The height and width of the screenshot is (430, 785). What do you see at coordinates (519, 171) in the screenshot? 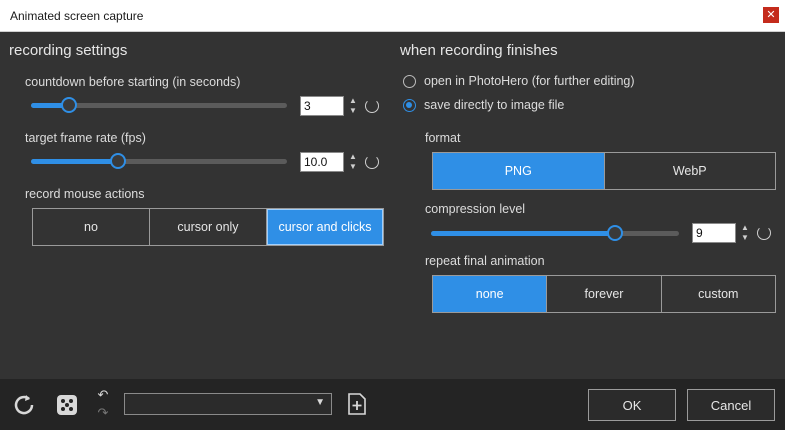
I see `format-option-png: PNG` at bounding box center [519, 171].